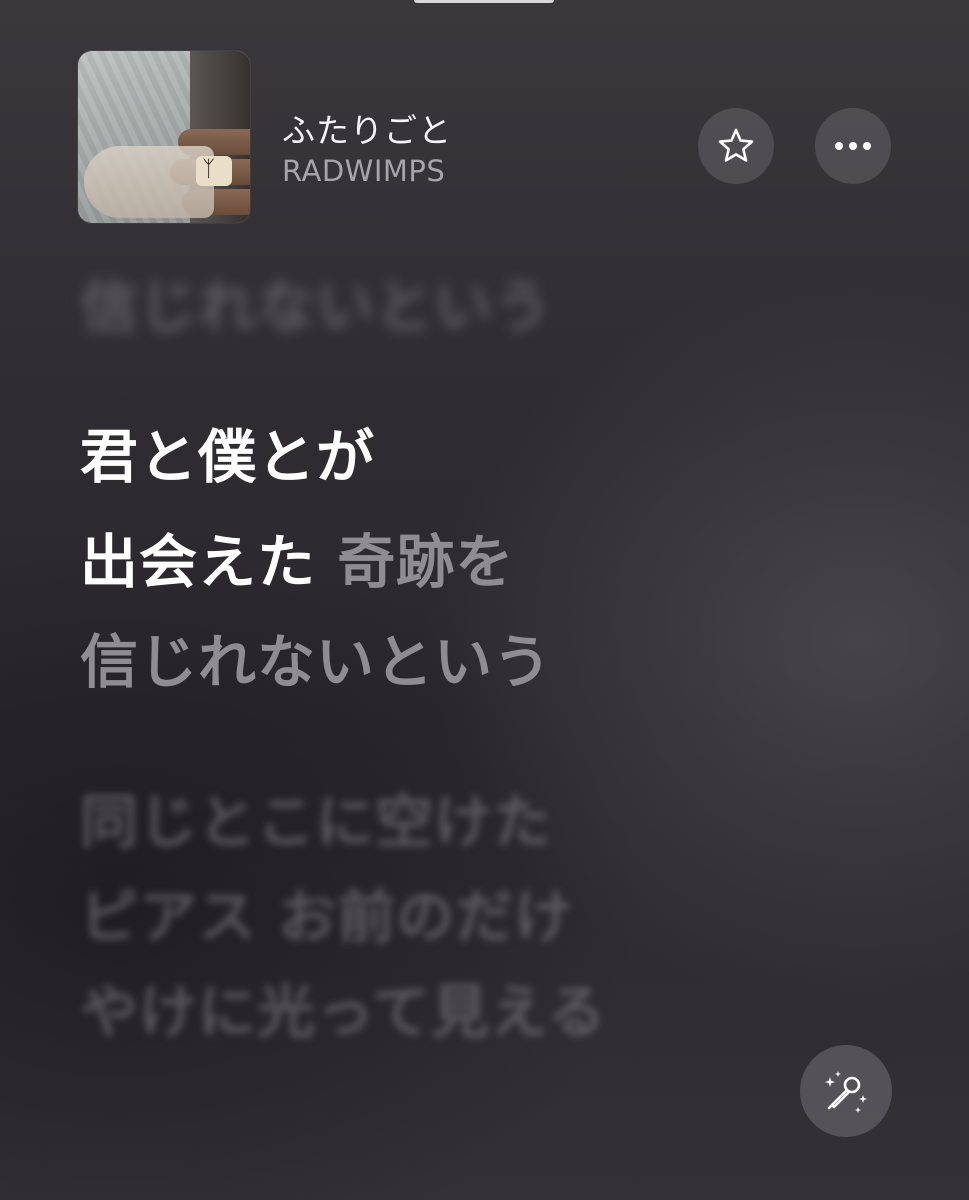 This screenshot has width=969, height=1200. I want to click on lyric-line-current: 出会えた 奇跡を, so click(297, 557).